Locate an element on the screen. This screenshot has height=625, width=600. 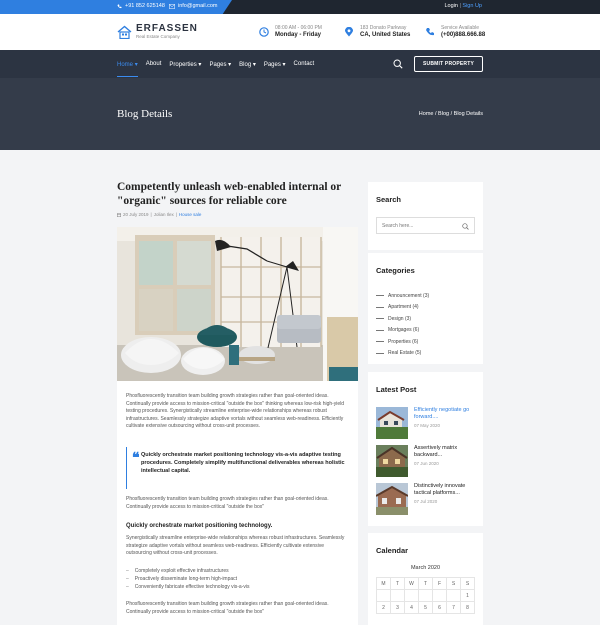
site-logo: ERFASSEN Real Estate Company is located at coordinates (157, 31).